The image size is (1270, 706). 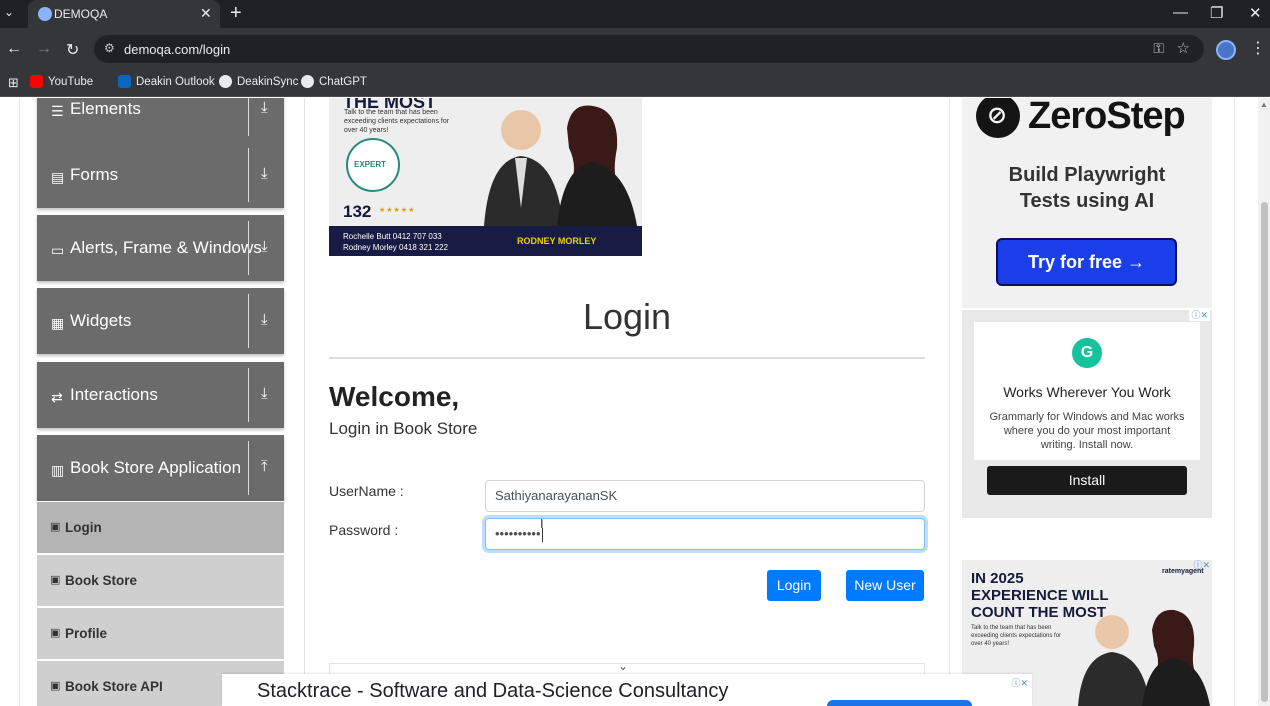 I want to click on sidebar-group-alerts: ▭ Alerts, Frame & Windows ⤓, so click(x=160, y=248).